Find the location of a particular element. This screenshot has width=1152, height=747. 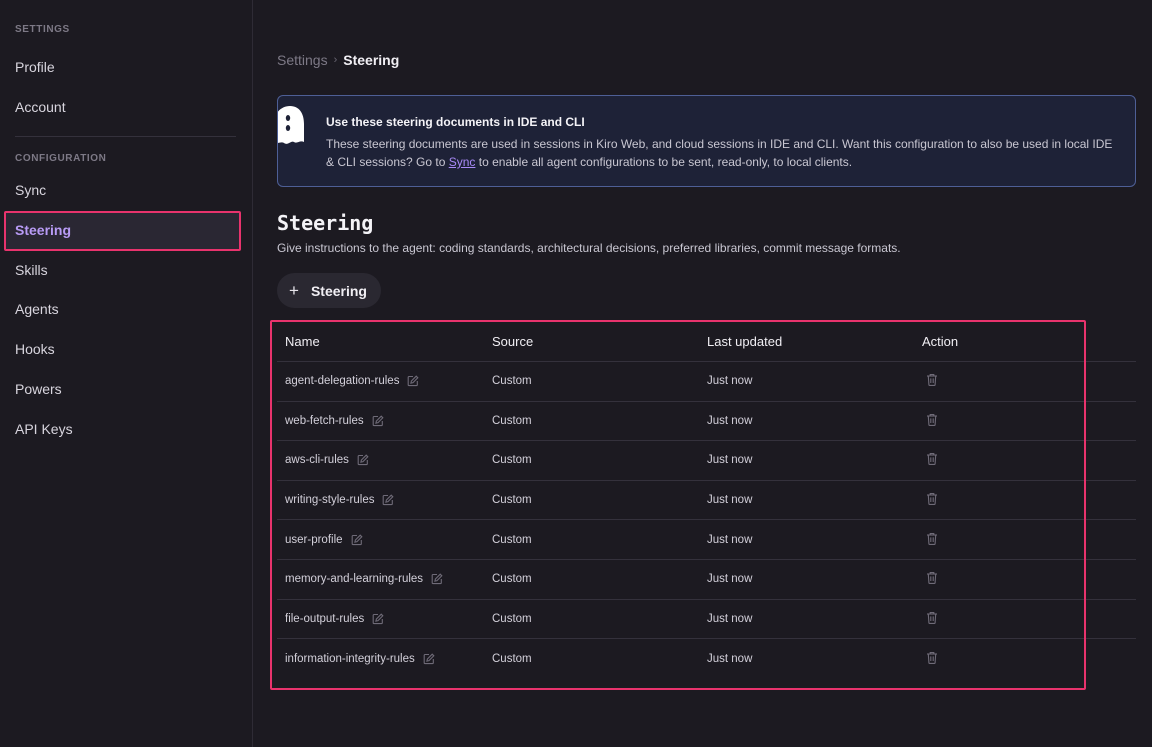

sidebar-item-api-keys: API Keys is located at coordinates (44, 429).